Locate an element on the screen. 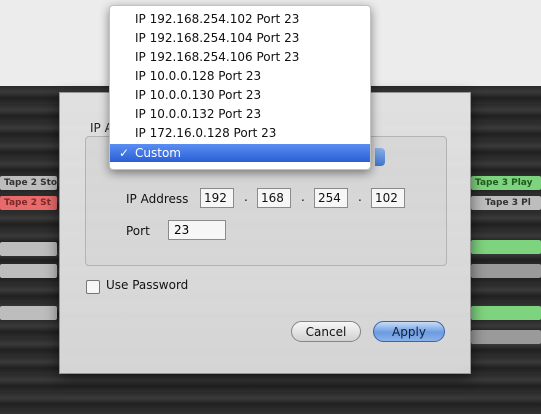 The height and width of the screenshot is (414, 541). ip-octet-3-field: 254 is located at coordinates (331, 198).